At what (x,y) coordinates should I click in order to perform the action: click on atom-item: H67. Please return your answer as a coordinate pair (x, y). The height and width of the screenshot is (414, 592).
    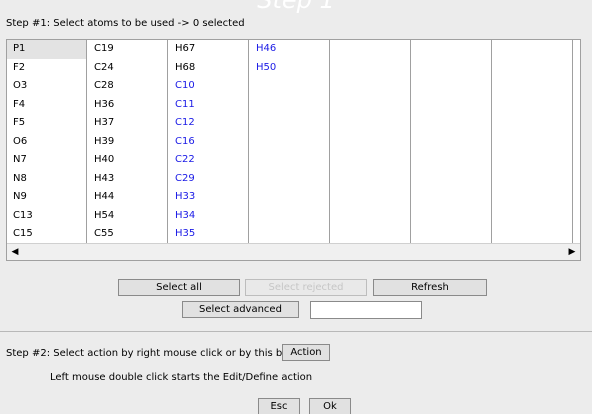
    Looking at the image, I should click on (208, 49).